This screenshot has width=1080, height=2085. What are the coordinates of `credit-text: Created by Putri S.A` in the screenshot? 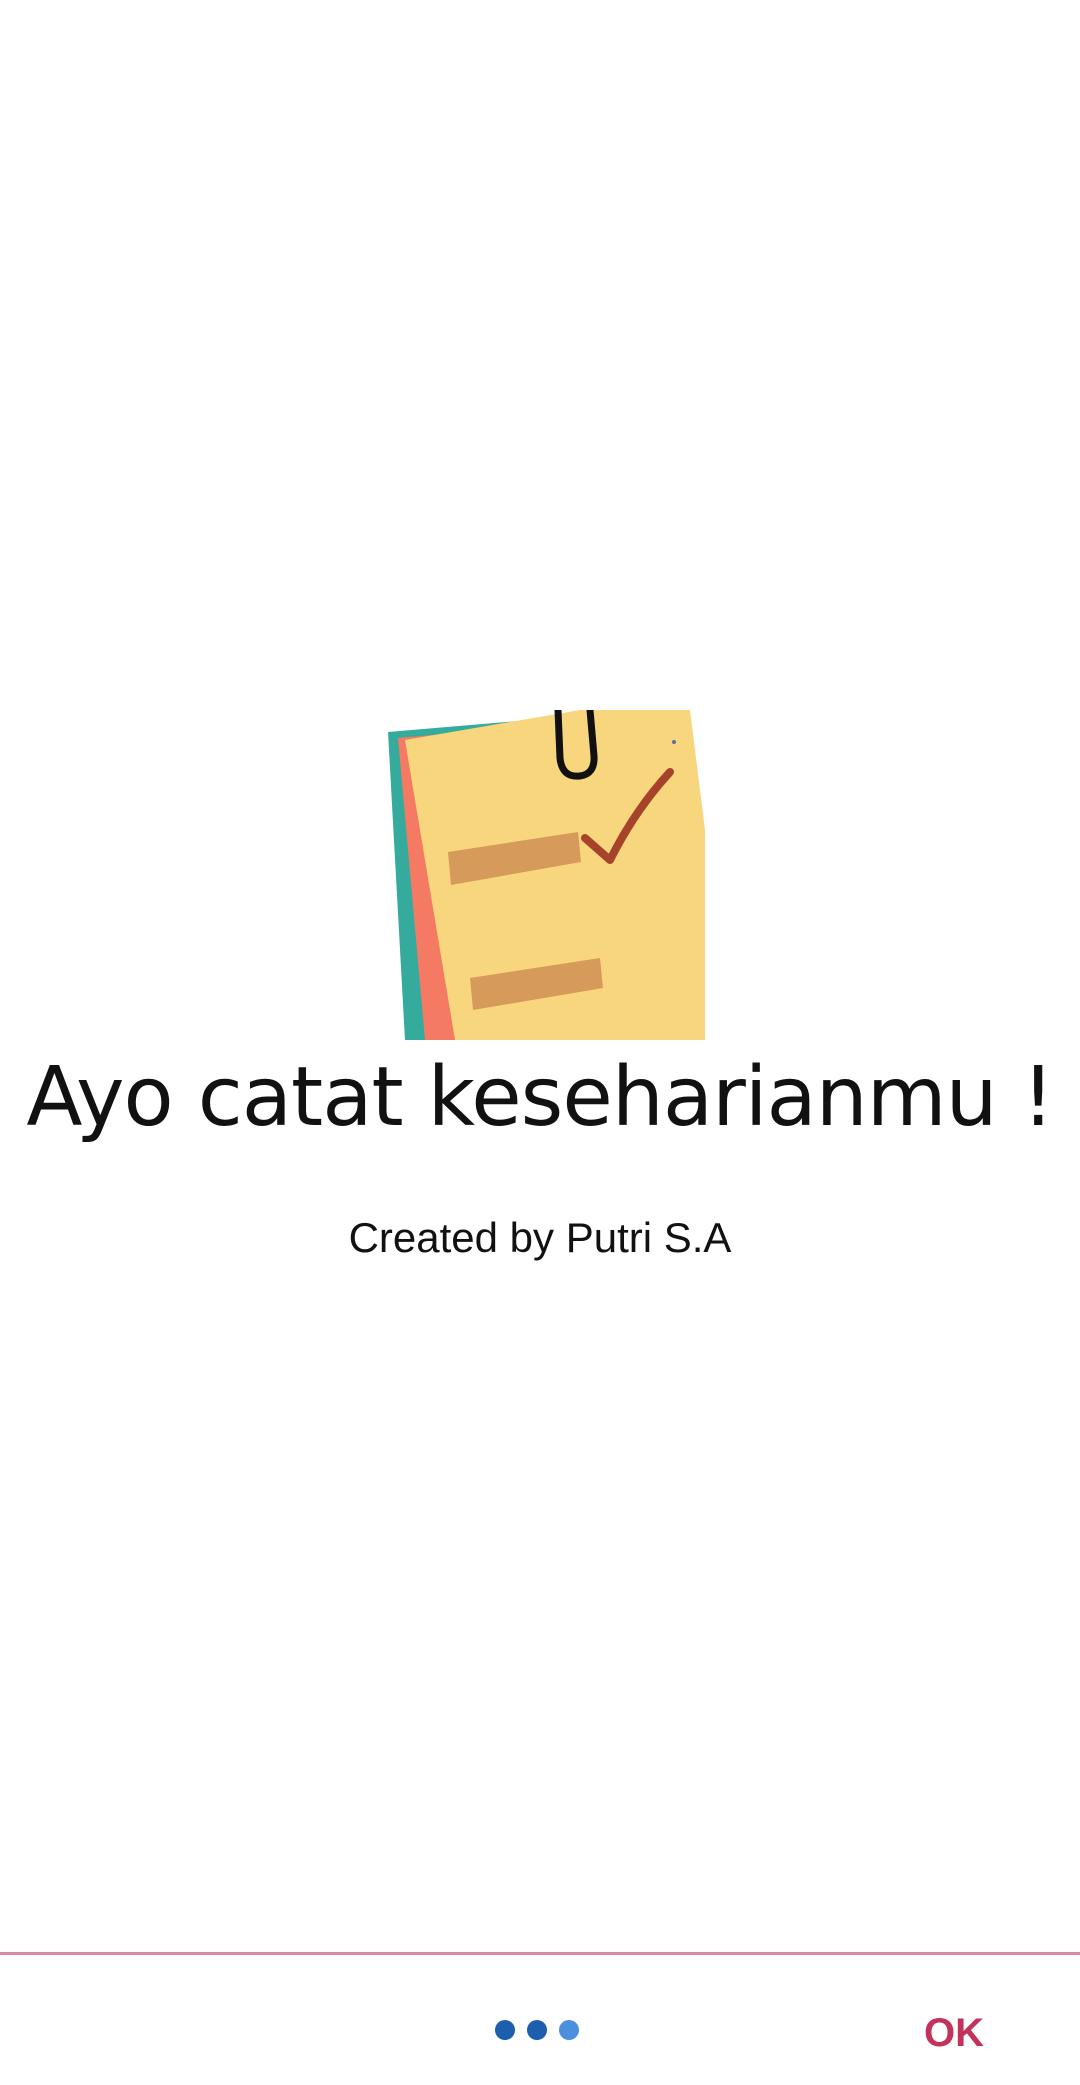 It's located at (540, 1237).